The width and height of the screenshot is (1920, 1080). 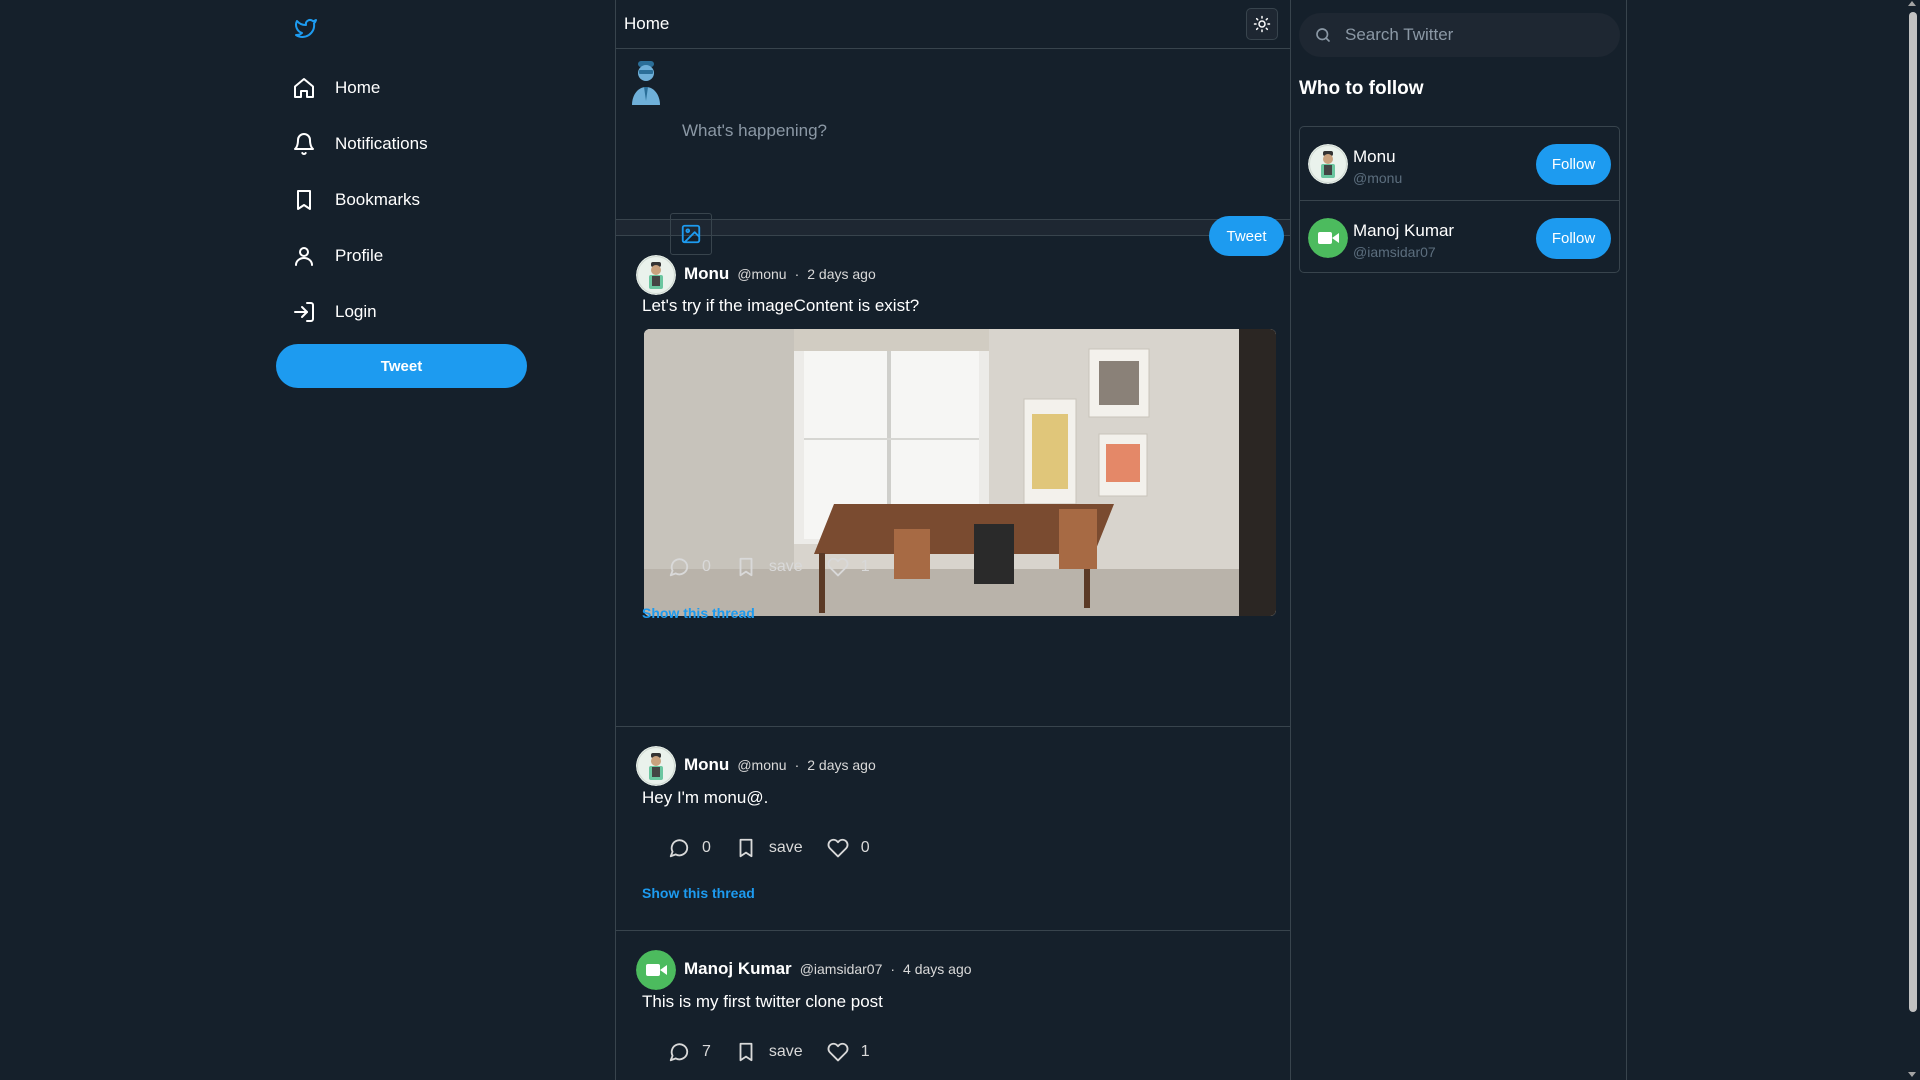 I want to click on like-count: 0, so click(x=865, y=847).